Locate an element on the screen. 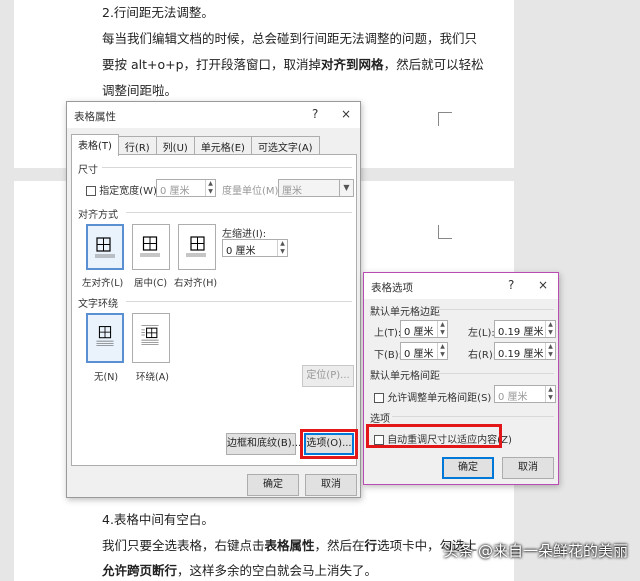 Image resolution: width=640 pixels, height=581 pixels. paragraph-line: 我们只要全选表格，右键点击表格属性，然后在行选项卡中，勾选上 is located at coordinates (290, 545).